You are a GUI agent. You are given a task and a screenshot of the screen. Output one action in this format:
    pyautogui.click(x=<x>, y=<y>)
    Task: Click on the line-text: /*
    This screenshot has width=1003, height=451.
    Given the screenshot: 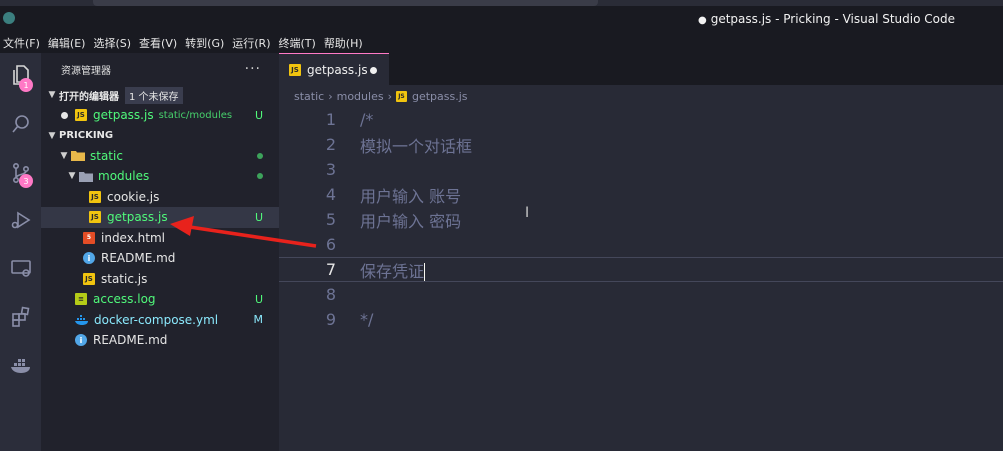 What is the action you would take?
    pyautogui.click(x=367, y=119)
    